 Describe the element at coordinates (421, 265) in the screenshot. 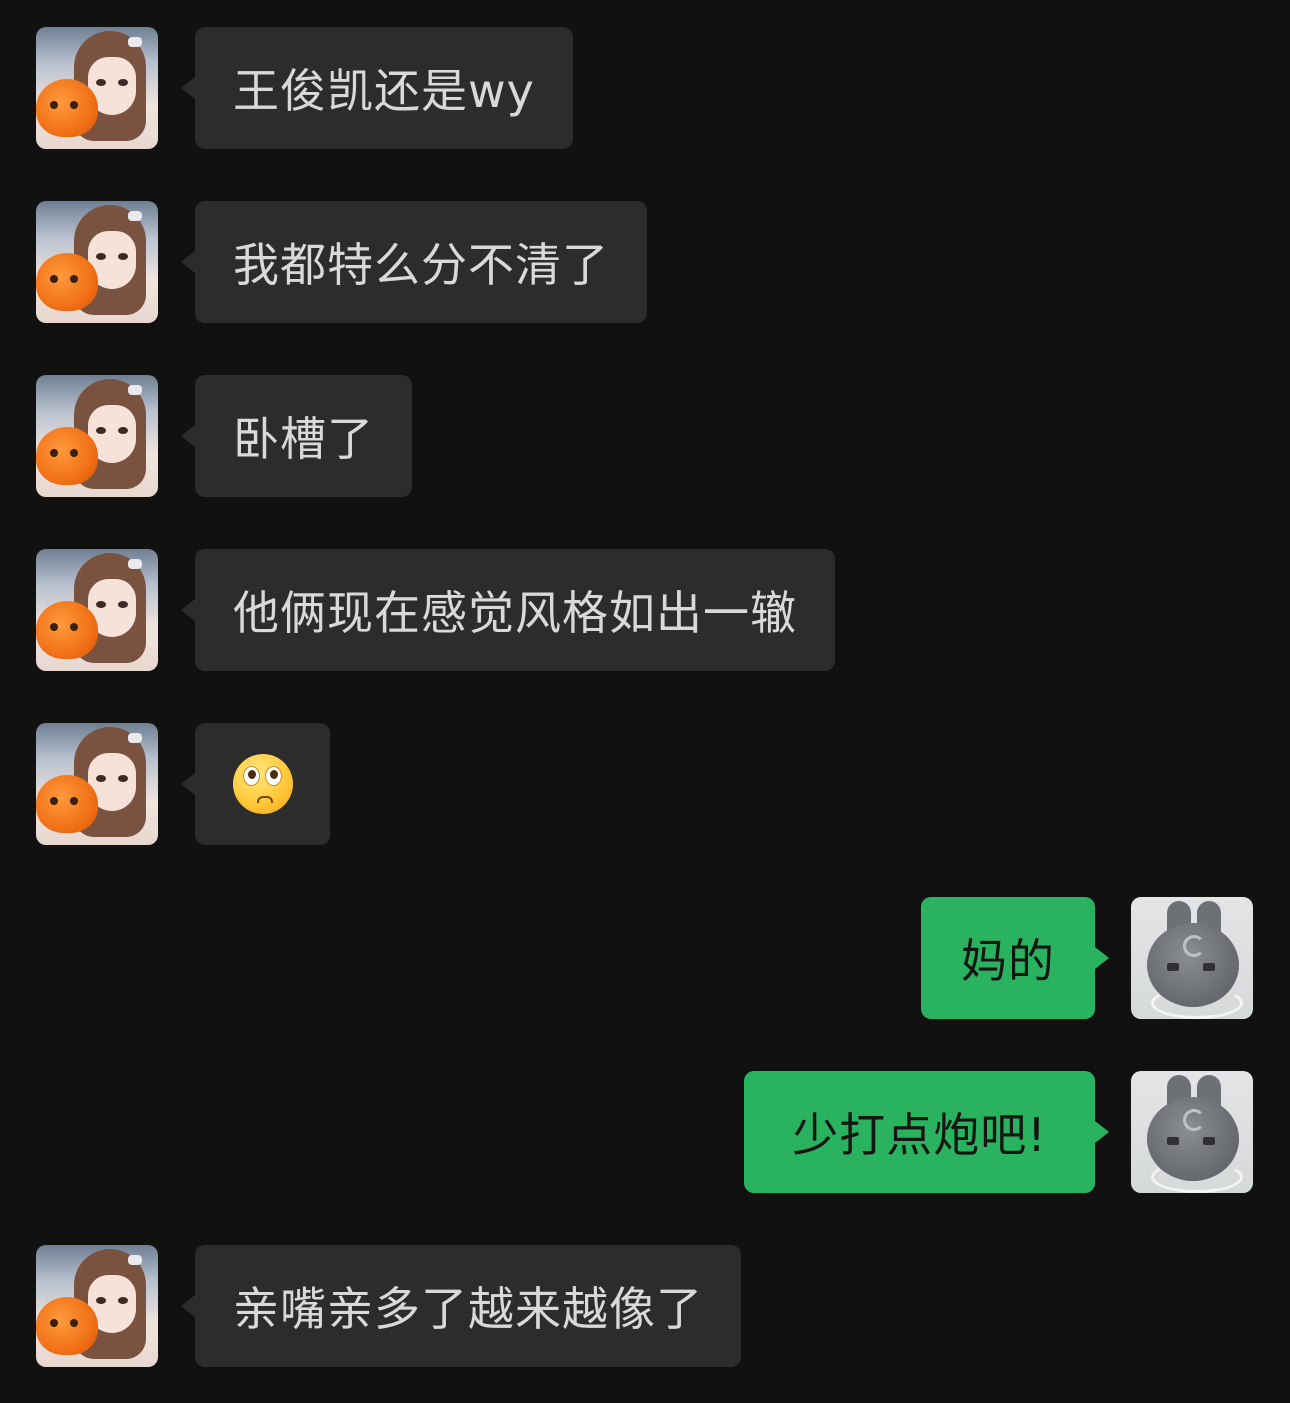

I see `message-text: 我都特么分不清了` at that location.